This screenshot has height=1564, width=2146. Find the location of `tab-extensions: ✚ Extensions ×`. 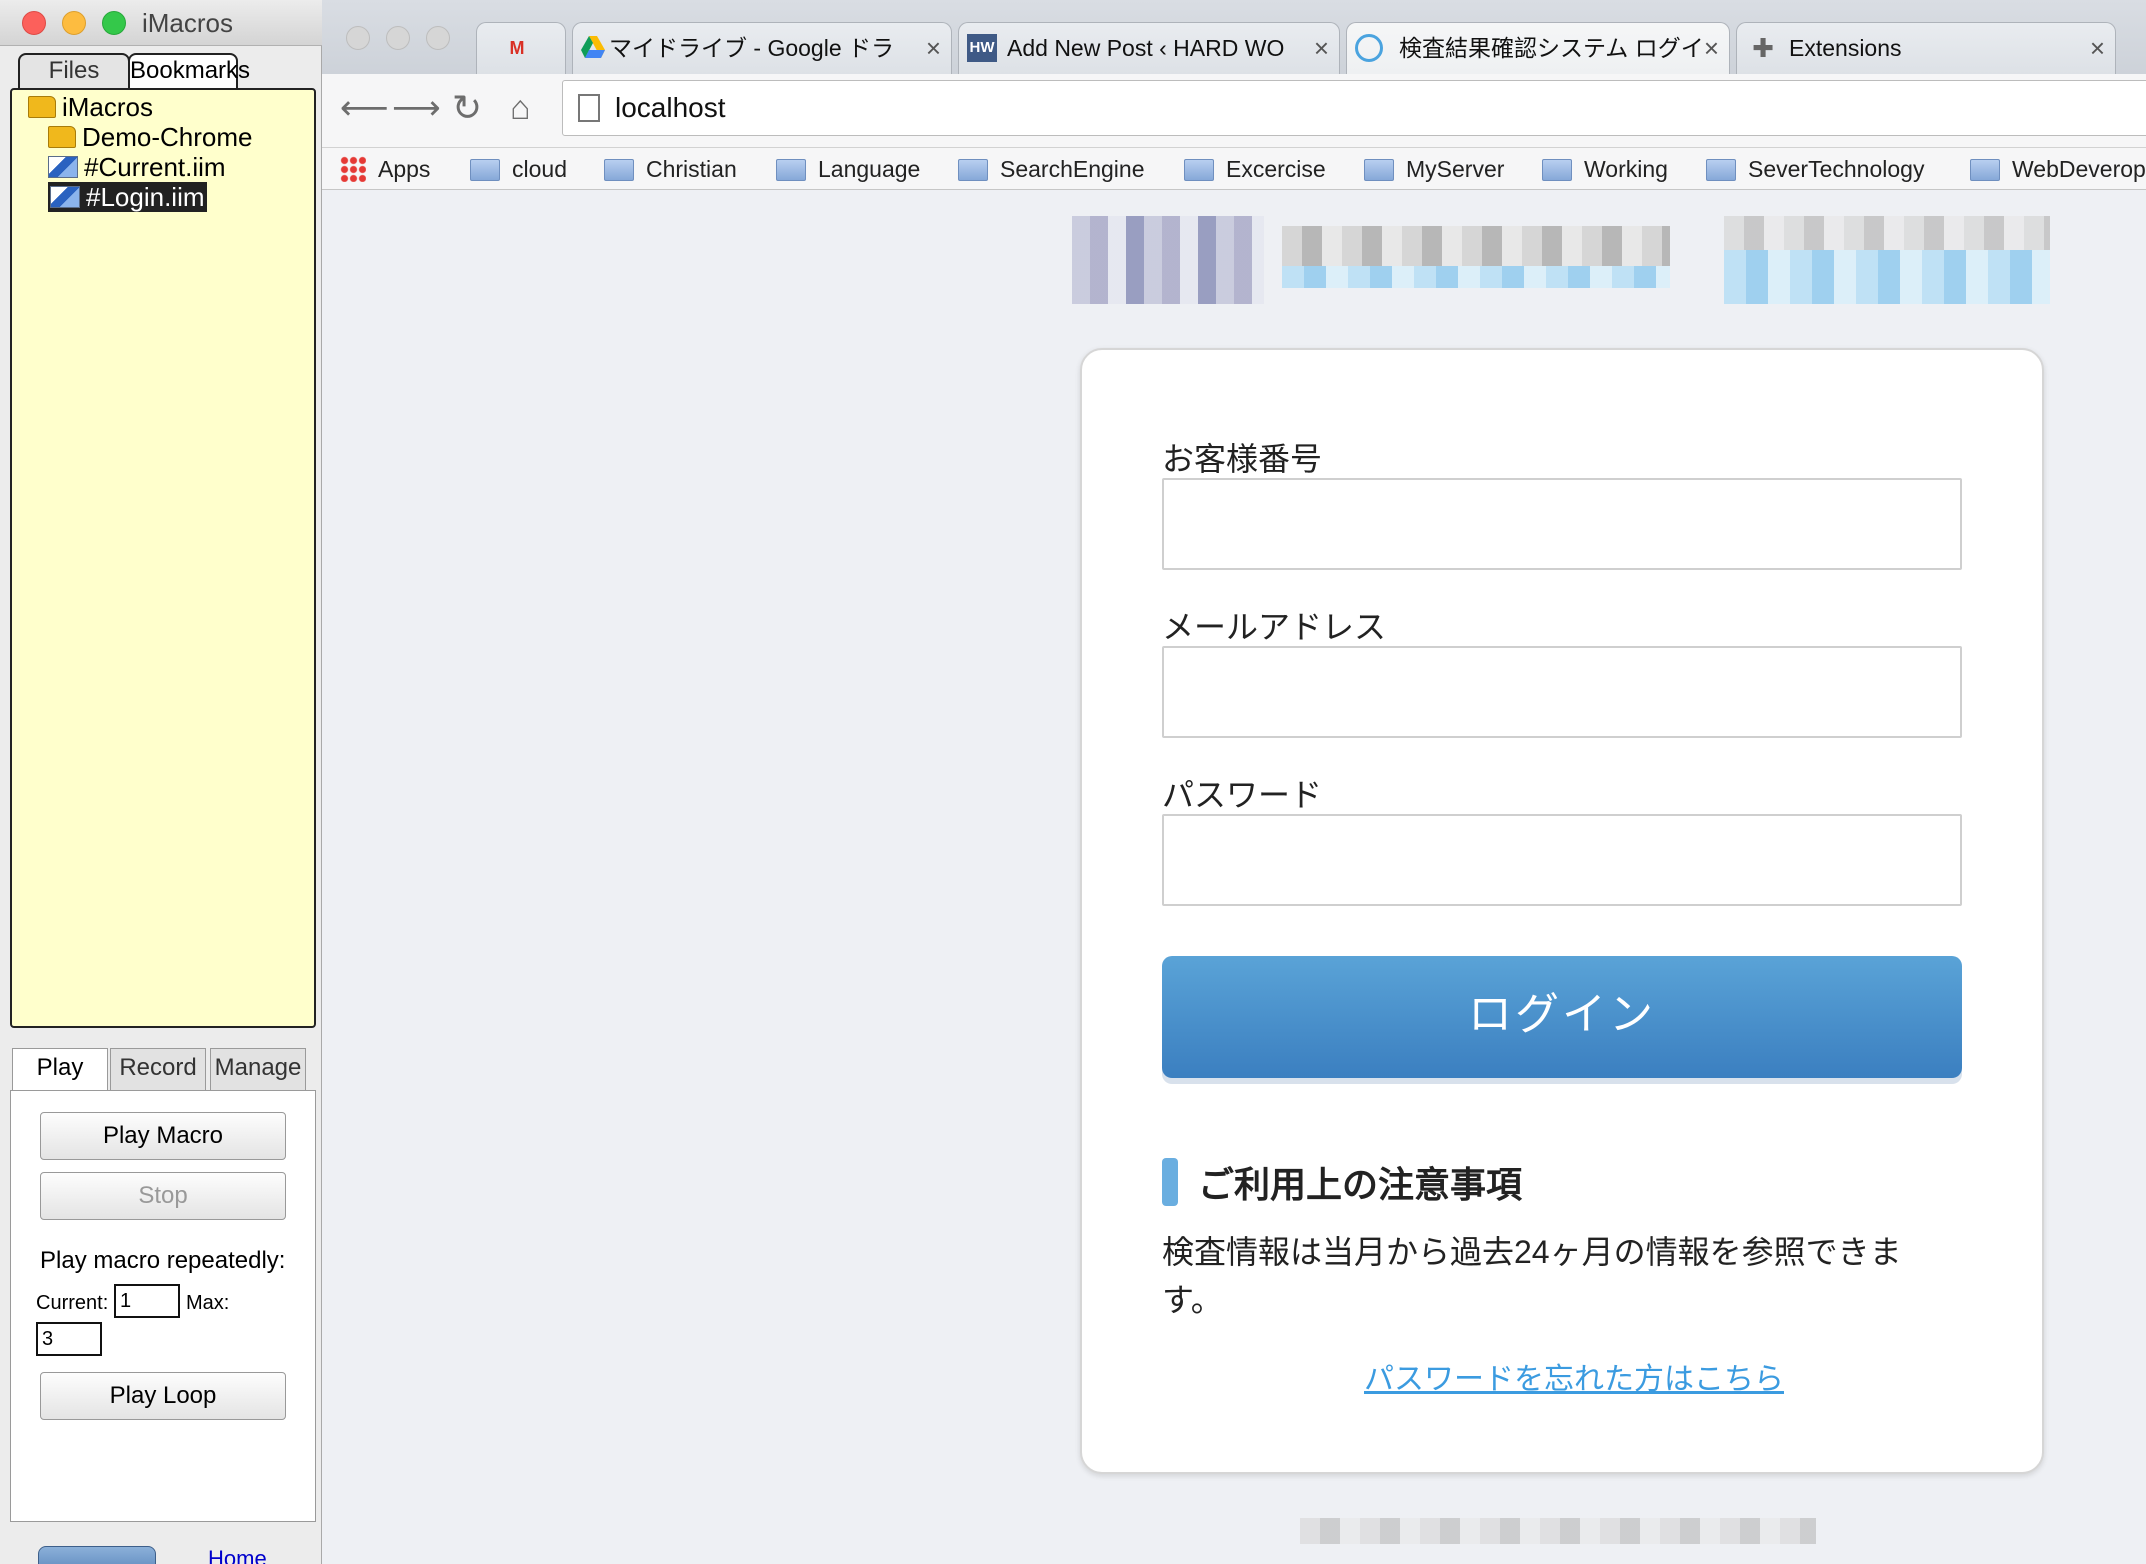

tab-extensions: ✚ Extensions × is located at coordinates (1926, 48).